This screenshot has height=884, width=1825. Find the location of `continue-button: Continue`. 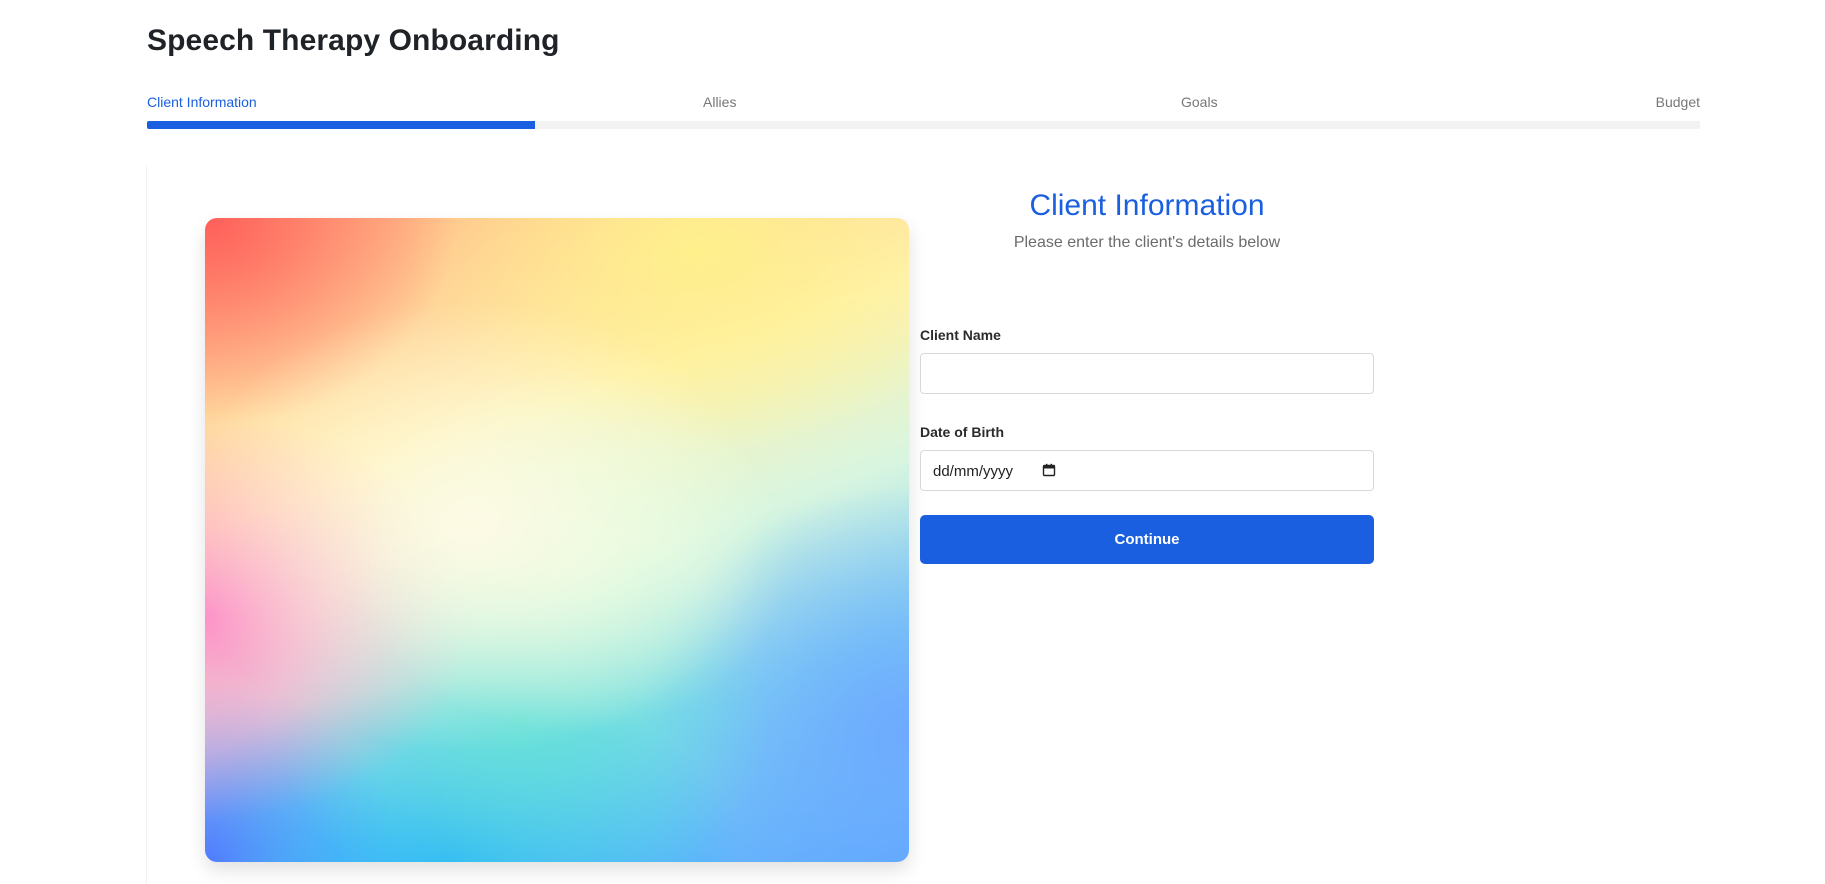

continue-button: Continue is located at coordinates (1147, 539).